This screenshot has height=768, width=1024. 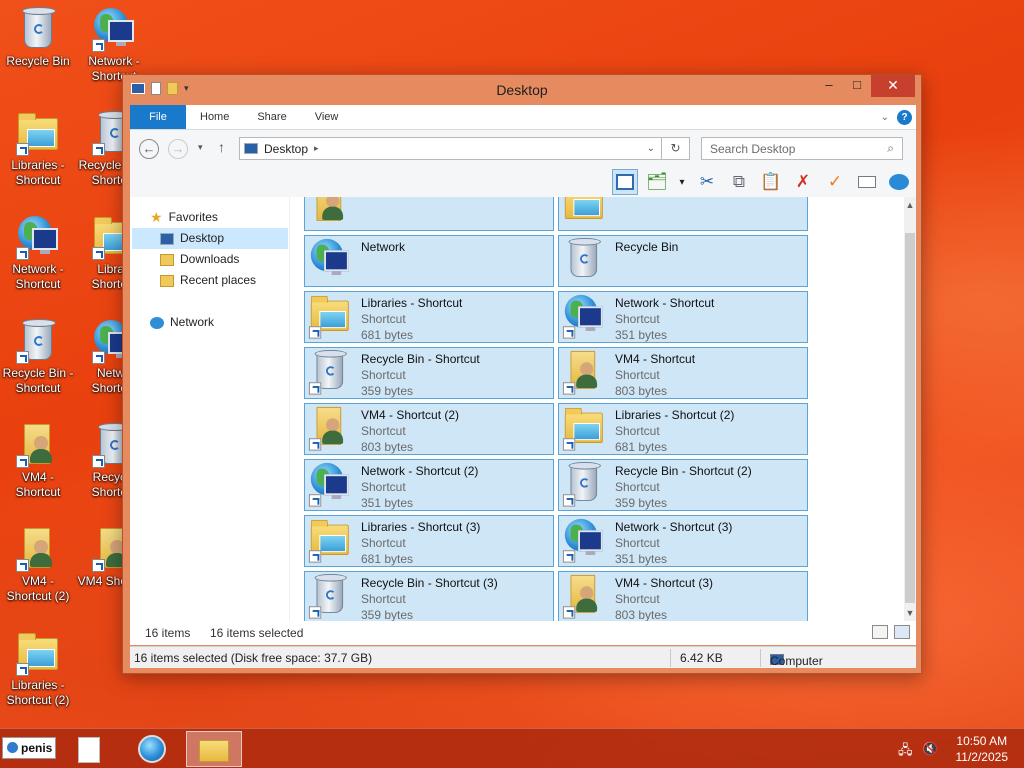 I want to click on desktop-icon: Recycle Bin - Shortcut, so click(x=38, y=357).